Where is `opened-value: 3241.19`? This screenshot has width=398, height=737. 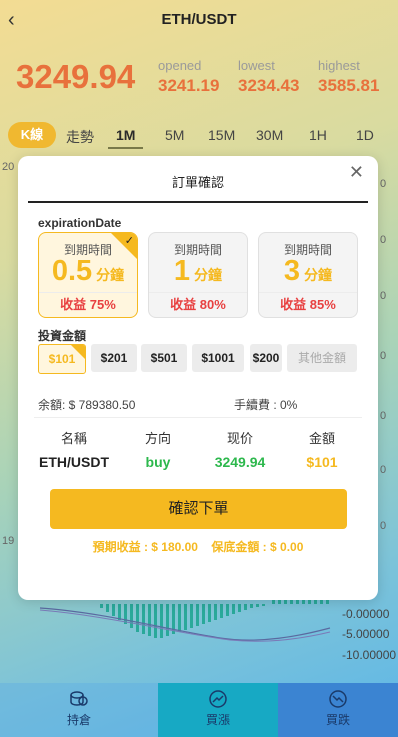 opened-value: 3241.19 is located at coordinates (189, 85).